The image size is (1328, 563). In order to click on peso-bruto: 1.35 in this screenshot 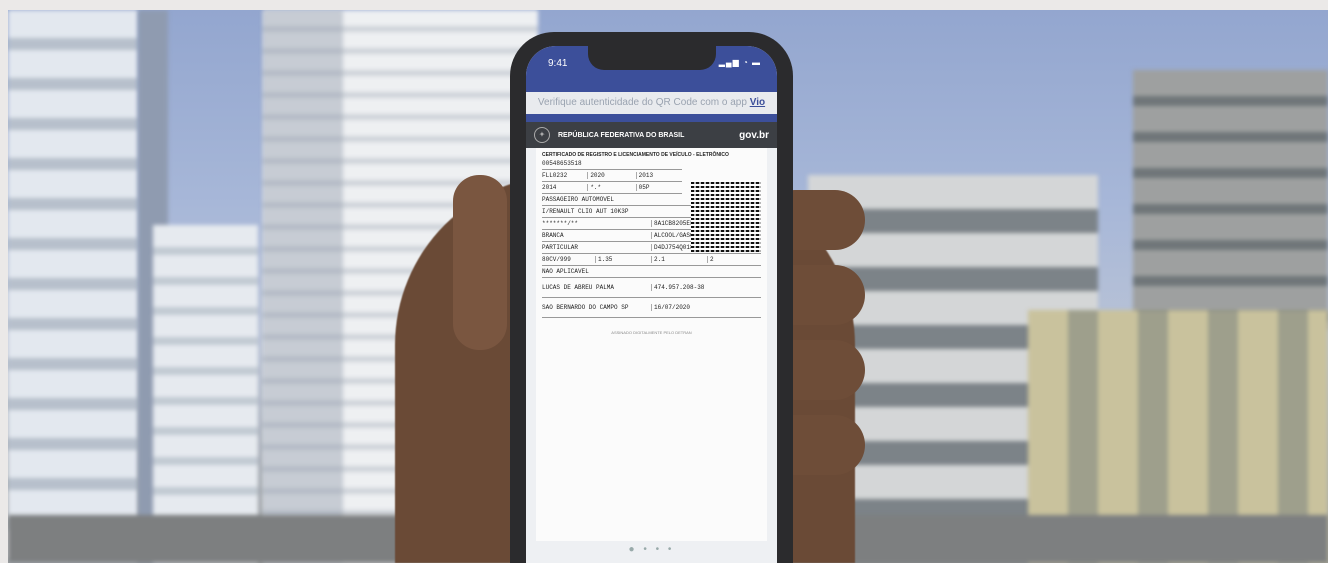, I will do `click(605, 259)`.